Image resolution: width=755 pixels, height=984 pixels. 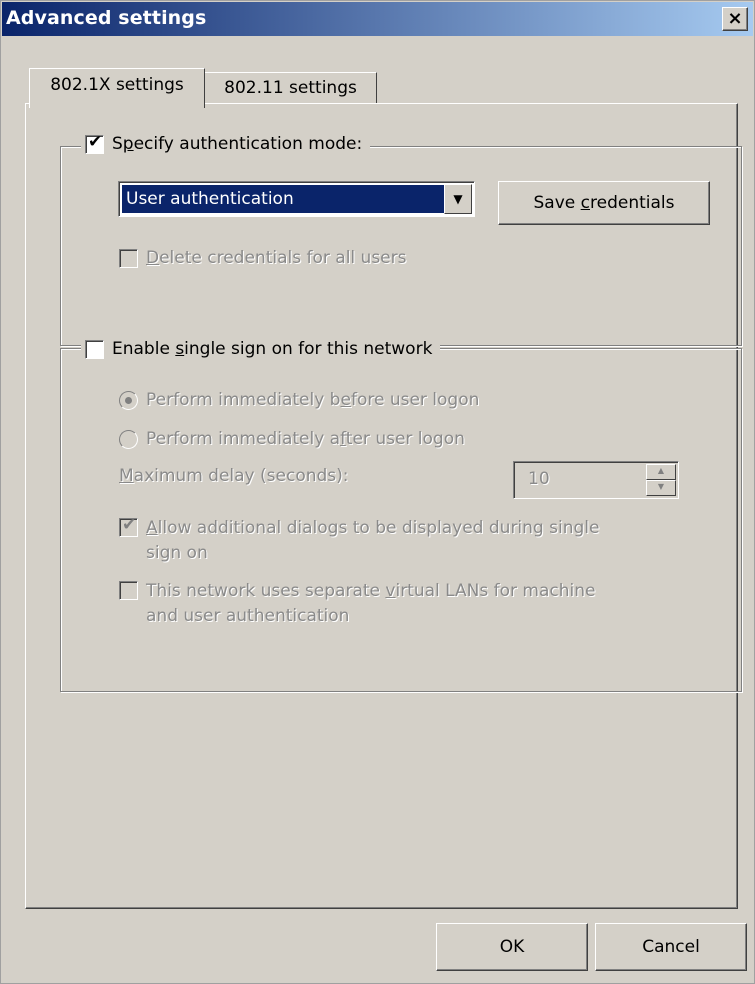 I want to click on specify-auth-mode-row: ✔ Specify authentication mode:, so click(x=226, y=142).